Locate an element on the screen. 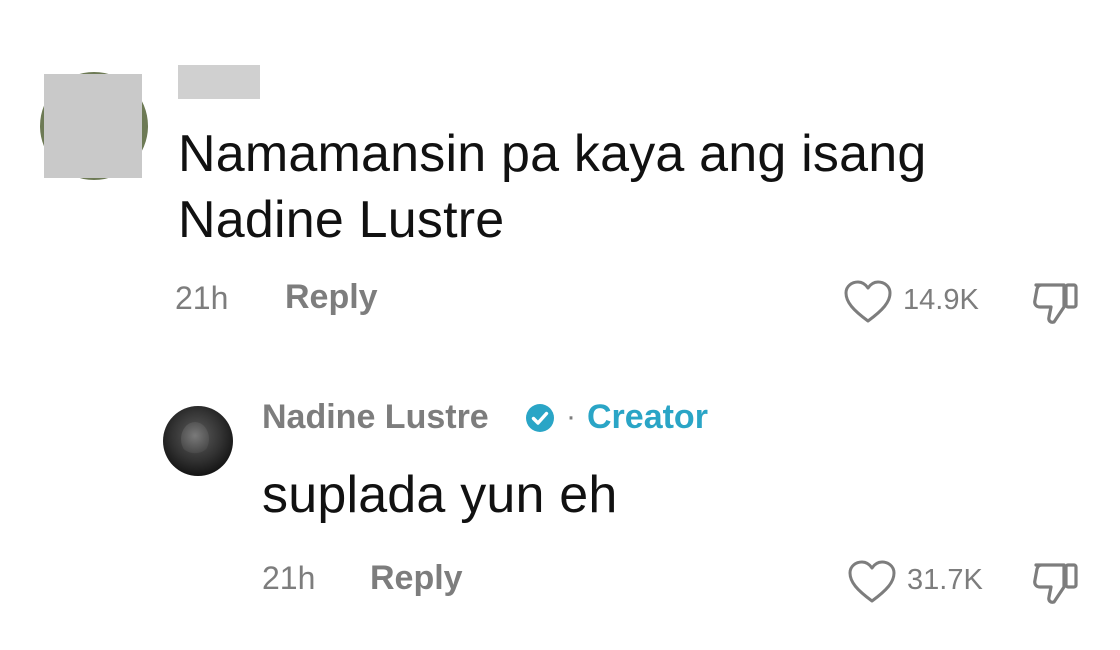  avatar-censor-block is located at coordinates (93, 126).